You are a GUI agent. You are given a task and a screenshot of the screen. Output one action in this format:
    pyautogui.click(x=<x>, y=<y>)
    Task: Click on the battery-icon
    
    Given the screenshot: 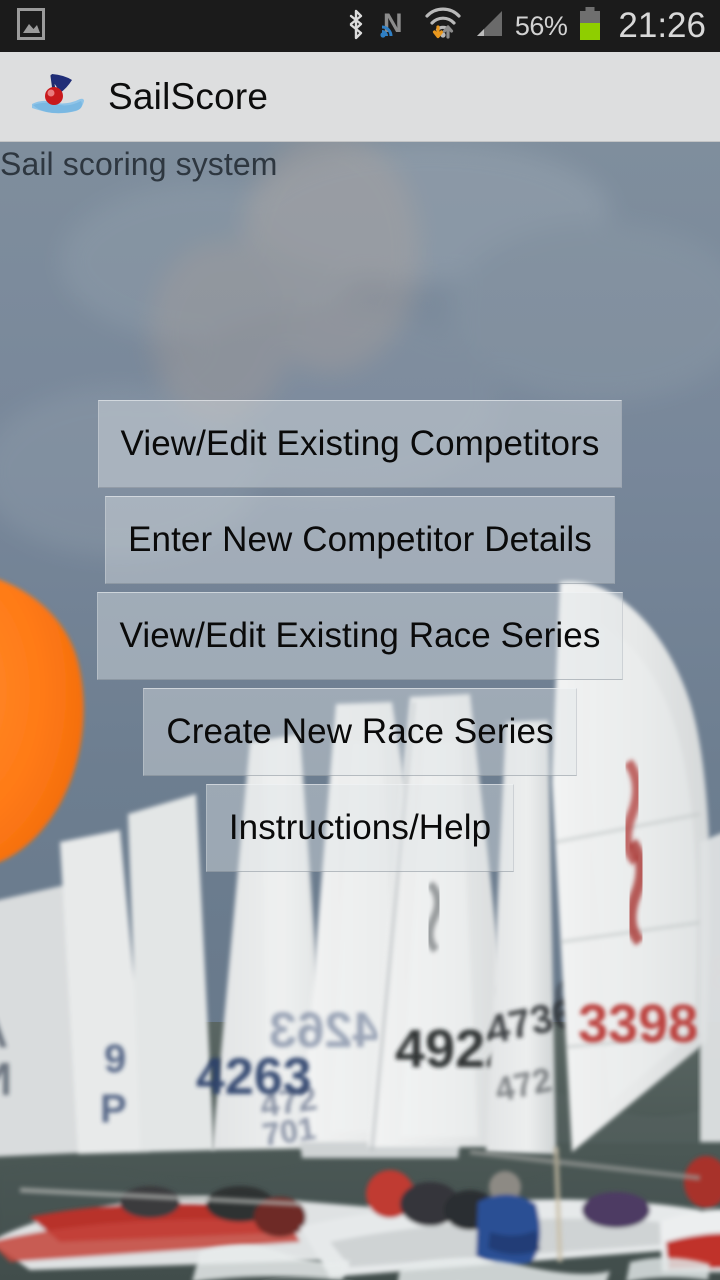 What is the action you would take?
    pyautogui.click(x=590, y=26)
    